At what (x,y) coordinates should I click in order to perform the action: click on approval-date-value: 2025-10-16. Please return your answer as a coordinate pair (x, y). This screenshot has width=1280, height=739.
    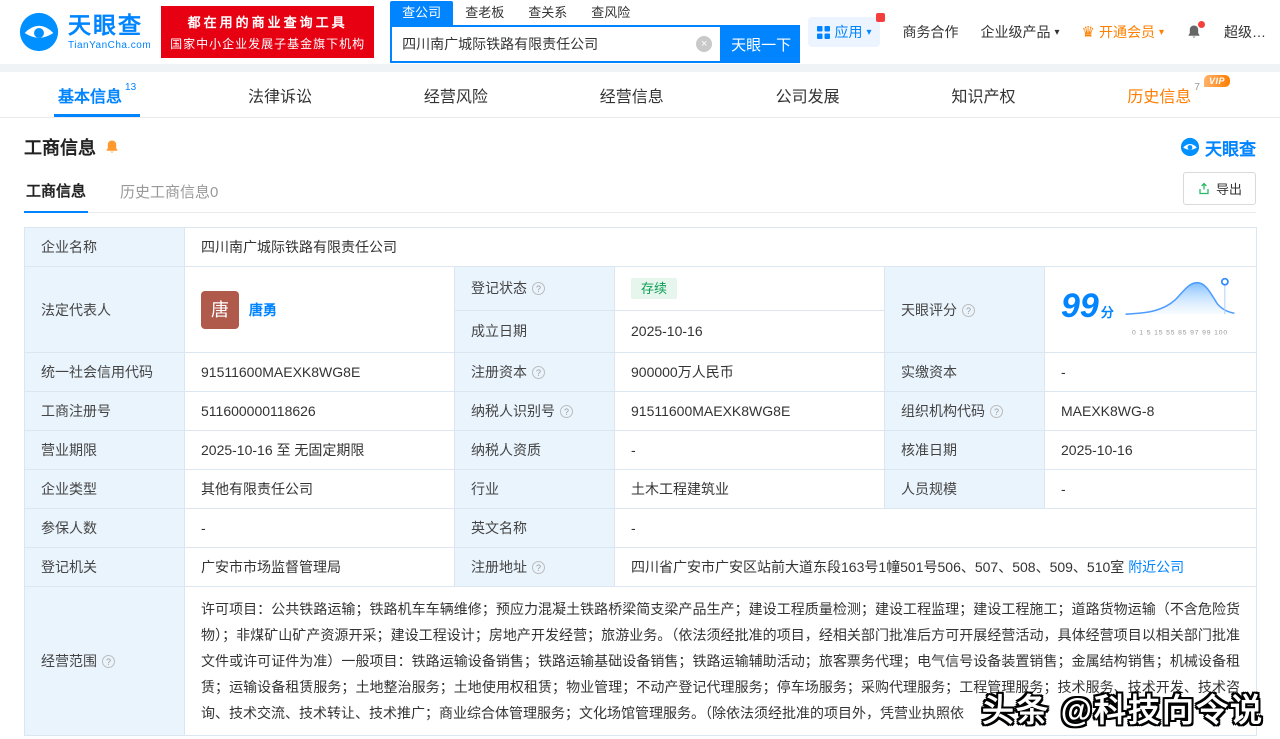
    Looking at the image, I should click on (1150, 450).